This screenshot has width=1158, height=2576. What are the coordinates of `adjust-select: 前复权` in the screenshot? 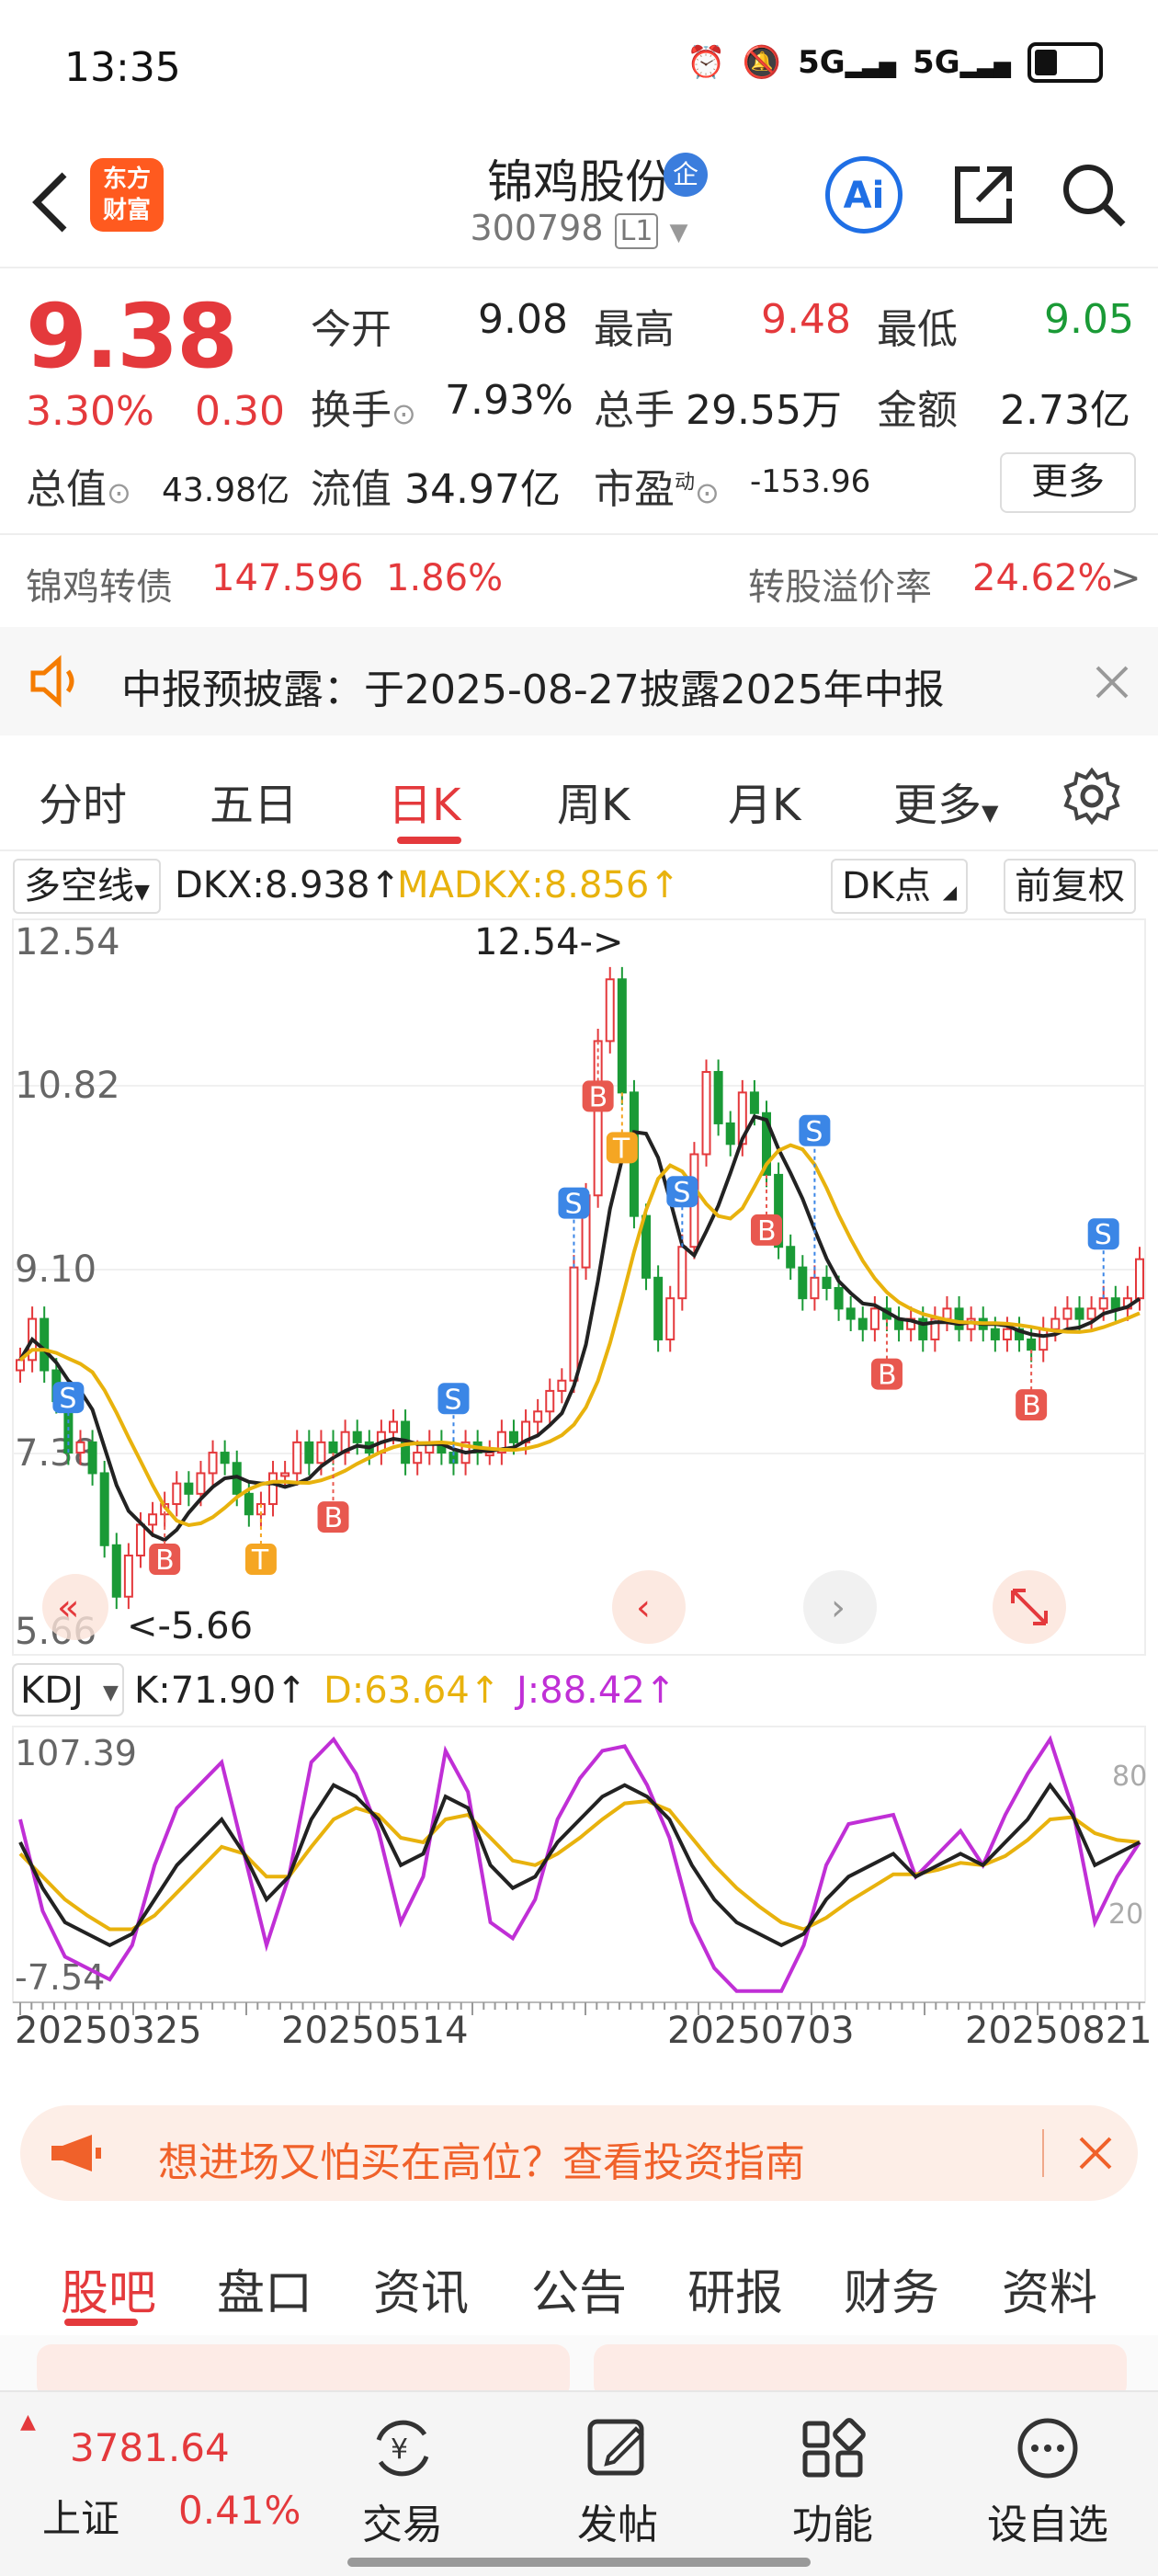 It's located at (1070, 886).